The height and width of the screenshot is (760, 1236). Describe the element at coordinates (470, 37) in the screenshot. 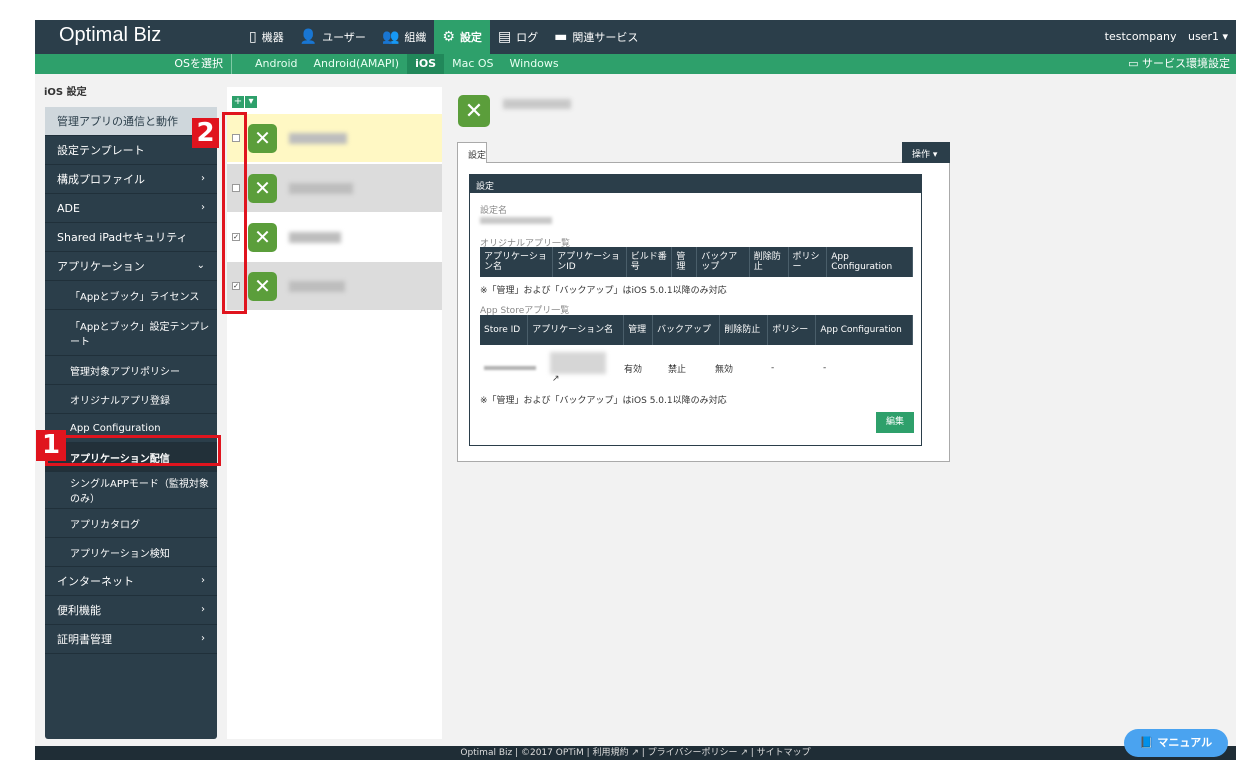

I see `nav-label: 設定` at that location.